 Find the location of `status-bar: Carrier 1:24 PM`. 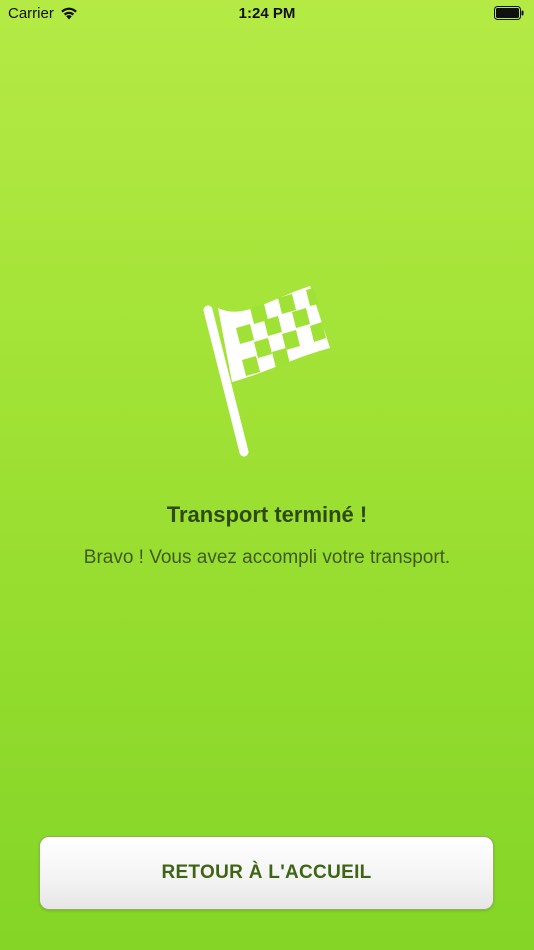

status-bar: Carrier 1:24 PM is located at coordinates (267, 14).